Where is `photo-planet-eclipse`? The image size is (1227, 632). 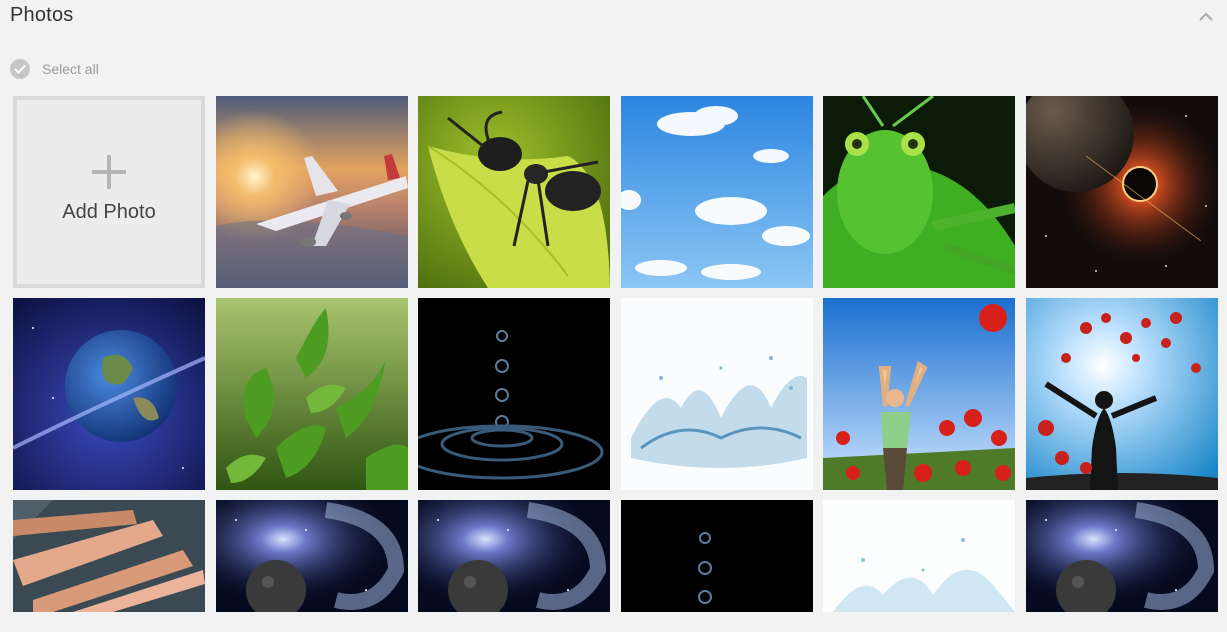 photo-planet-eclipse is located at coordinates (1121, 192).